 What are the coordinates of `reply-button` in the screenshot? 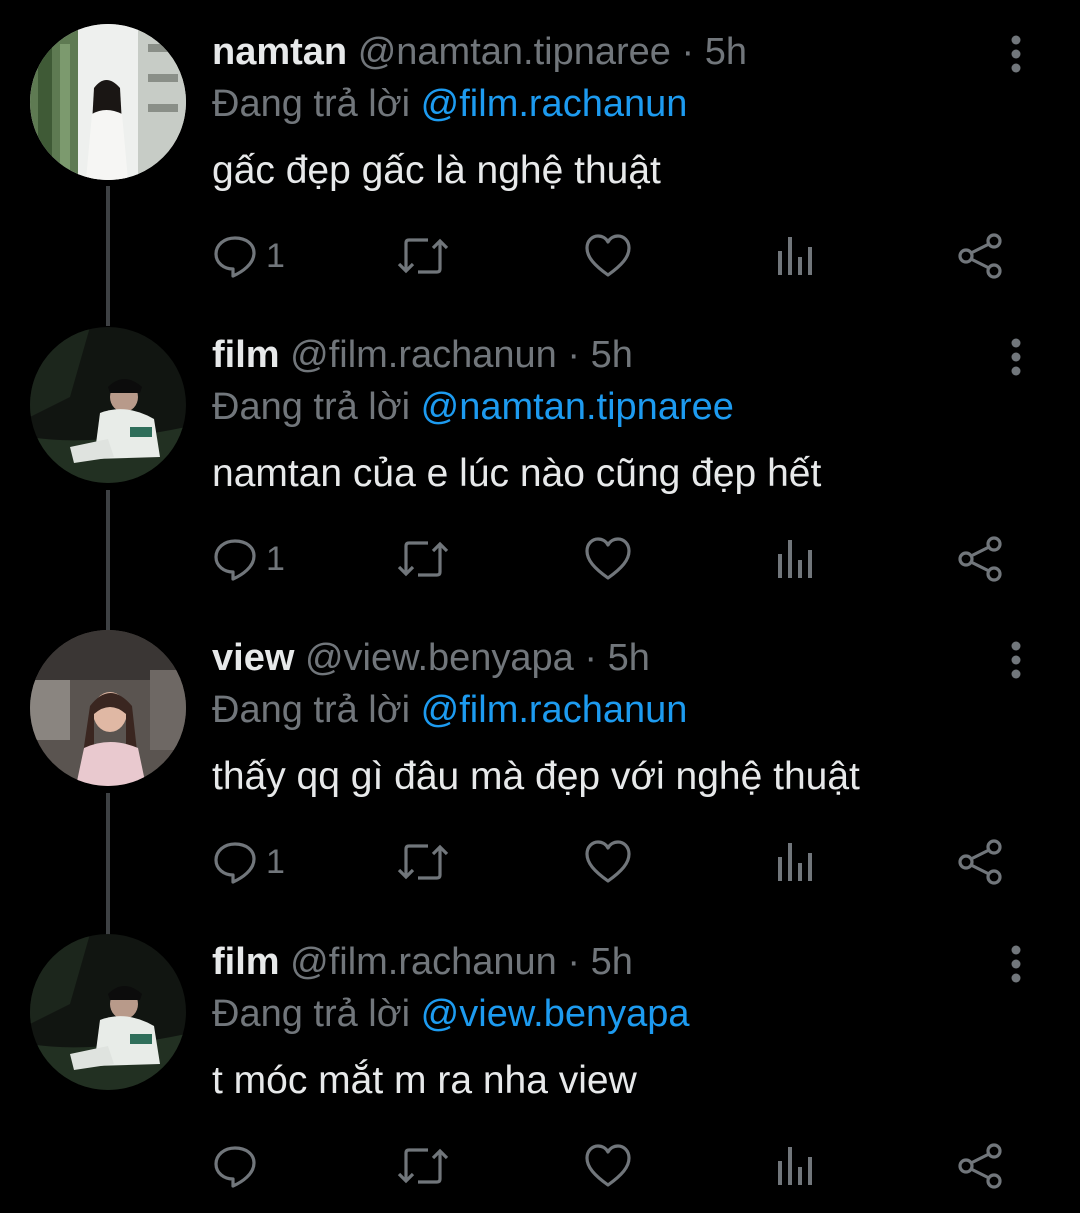 It's located at (239, 1166).